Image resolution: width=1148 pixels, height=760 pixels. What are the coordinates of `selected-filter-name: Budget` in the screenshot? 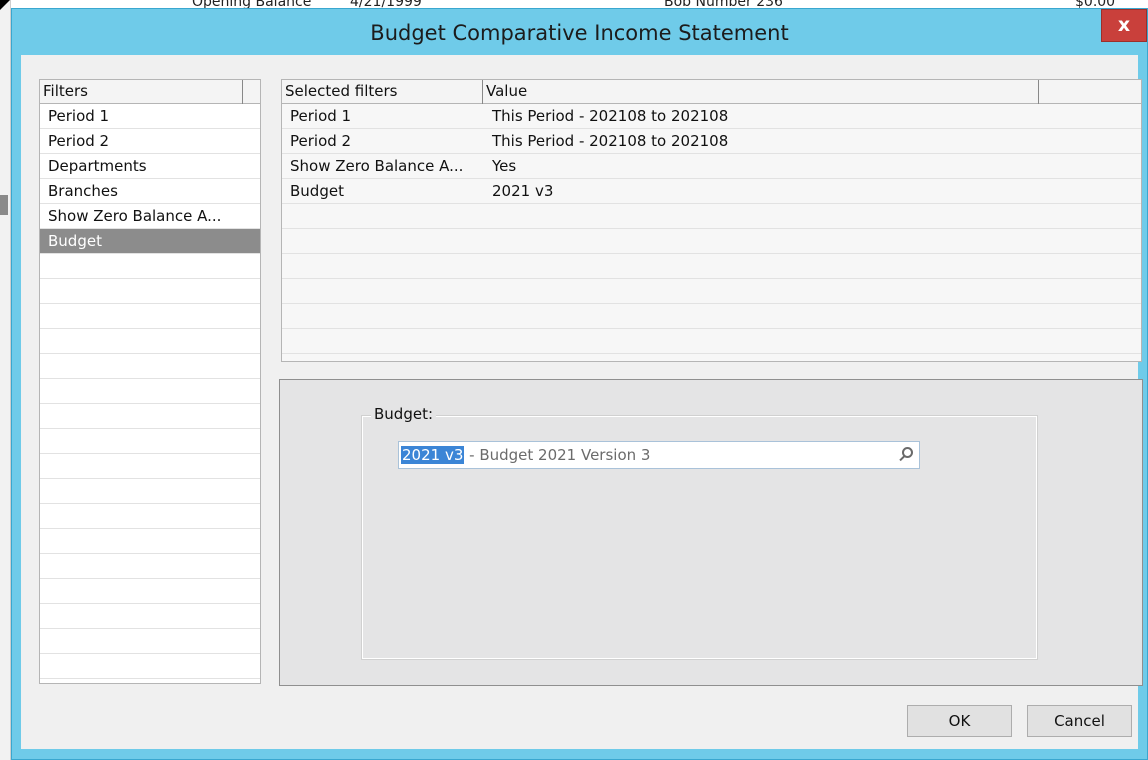 It's located at (317, 191).